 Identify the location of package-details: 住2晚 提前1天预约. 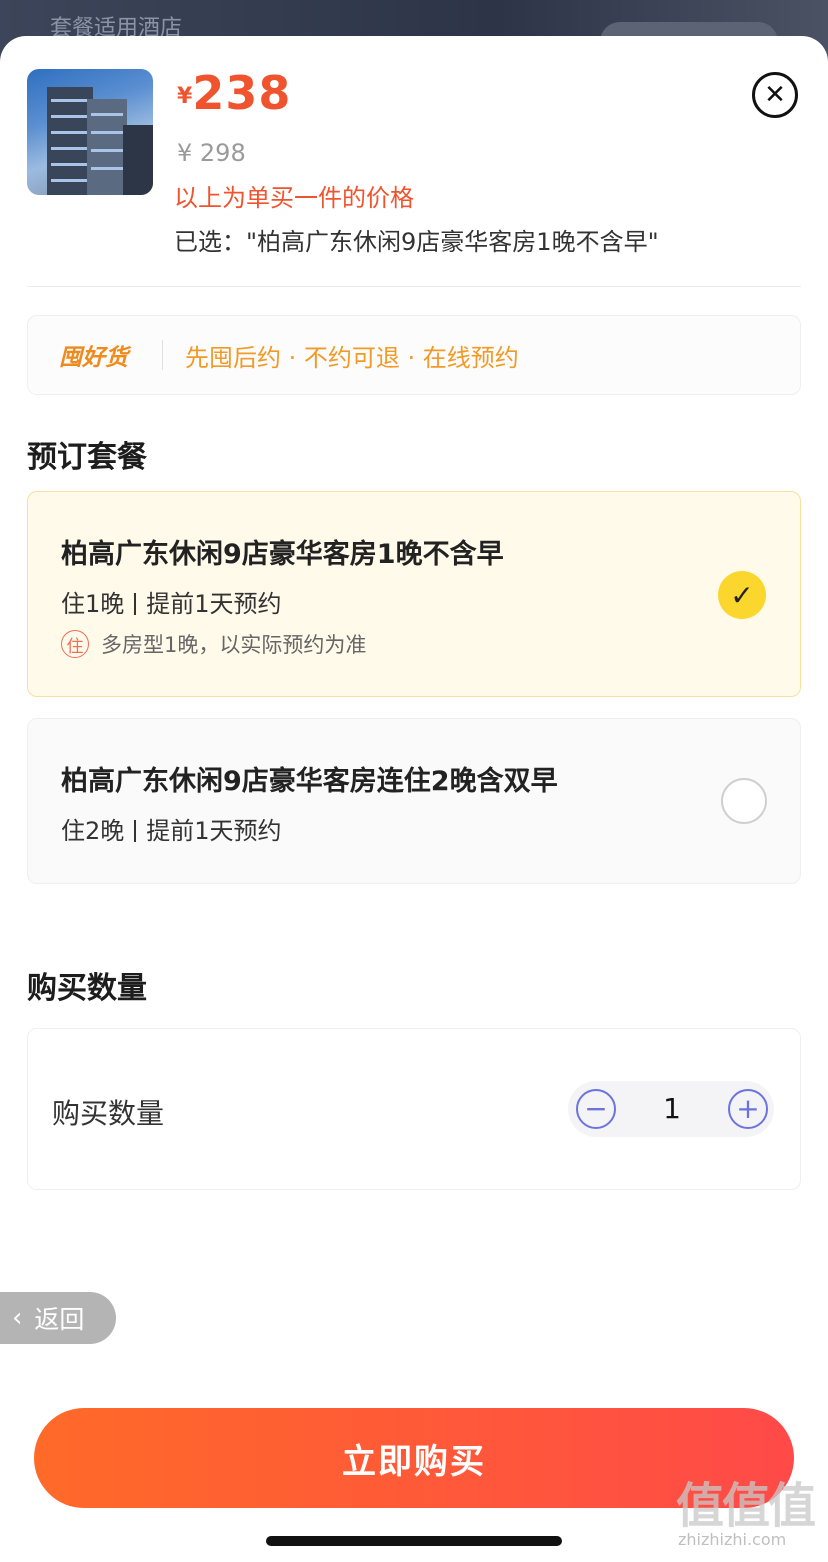
(171, 828).